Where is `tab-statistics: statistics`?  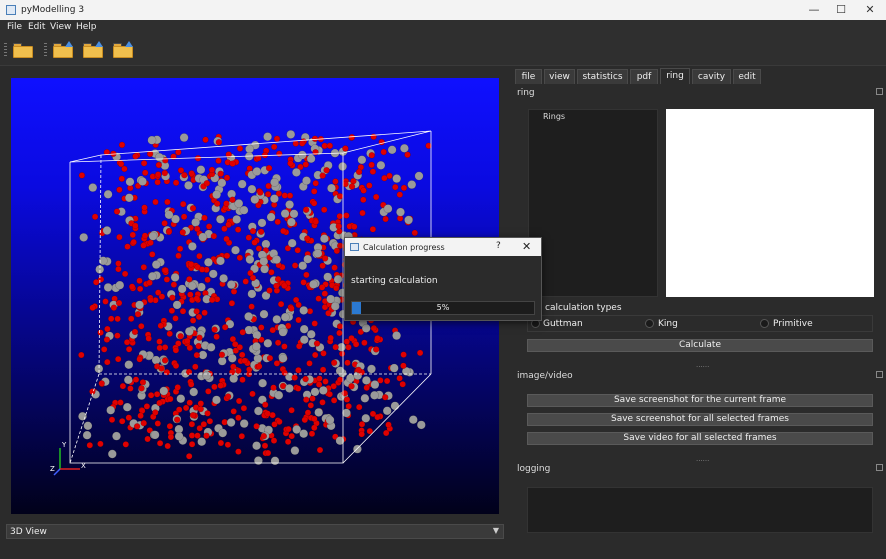
tab-statistics: statistics is located at coordinates (602, 76).